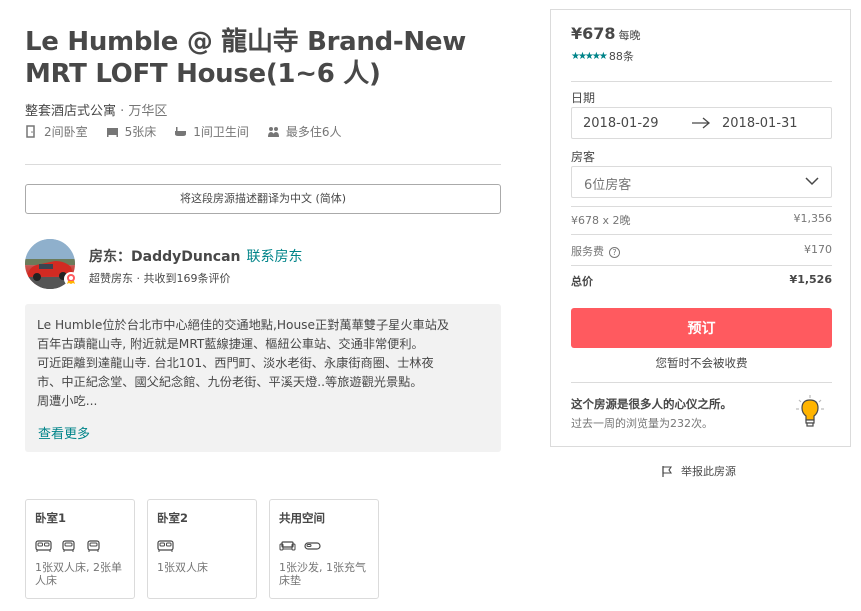 Image resolution: width=861 pixels, height=611 pixels. Describe the element at coordinates (701, 250) in the screenshot. I see `price-breakdown-service: 服务费? ¥170` at that location.